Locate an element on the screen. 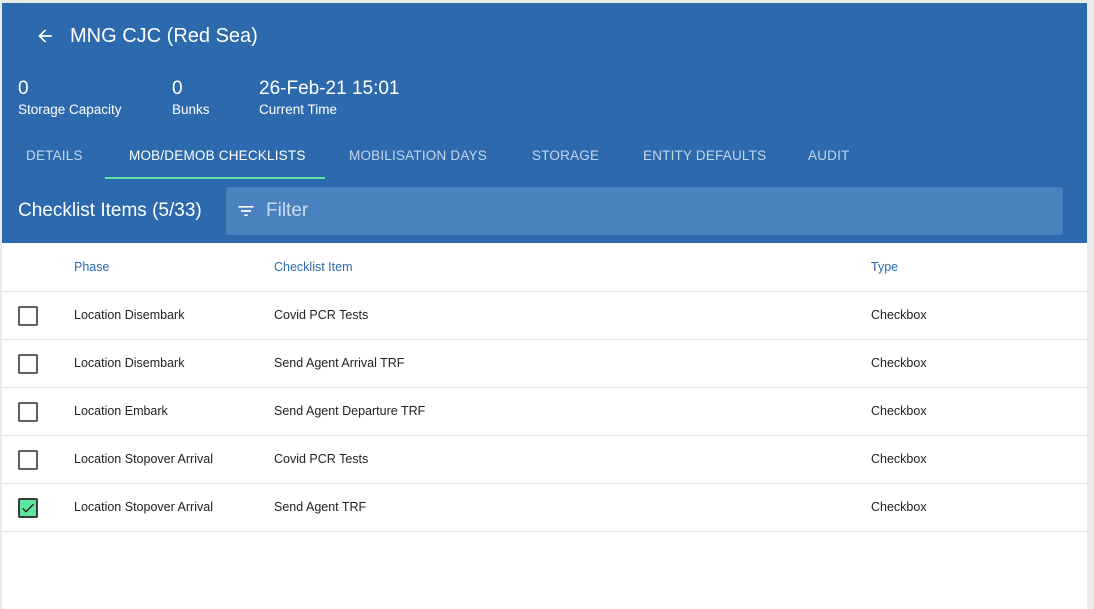 The image size is (1094, 609). tab-audit: AUDIT is located at coordinates (829, 157).